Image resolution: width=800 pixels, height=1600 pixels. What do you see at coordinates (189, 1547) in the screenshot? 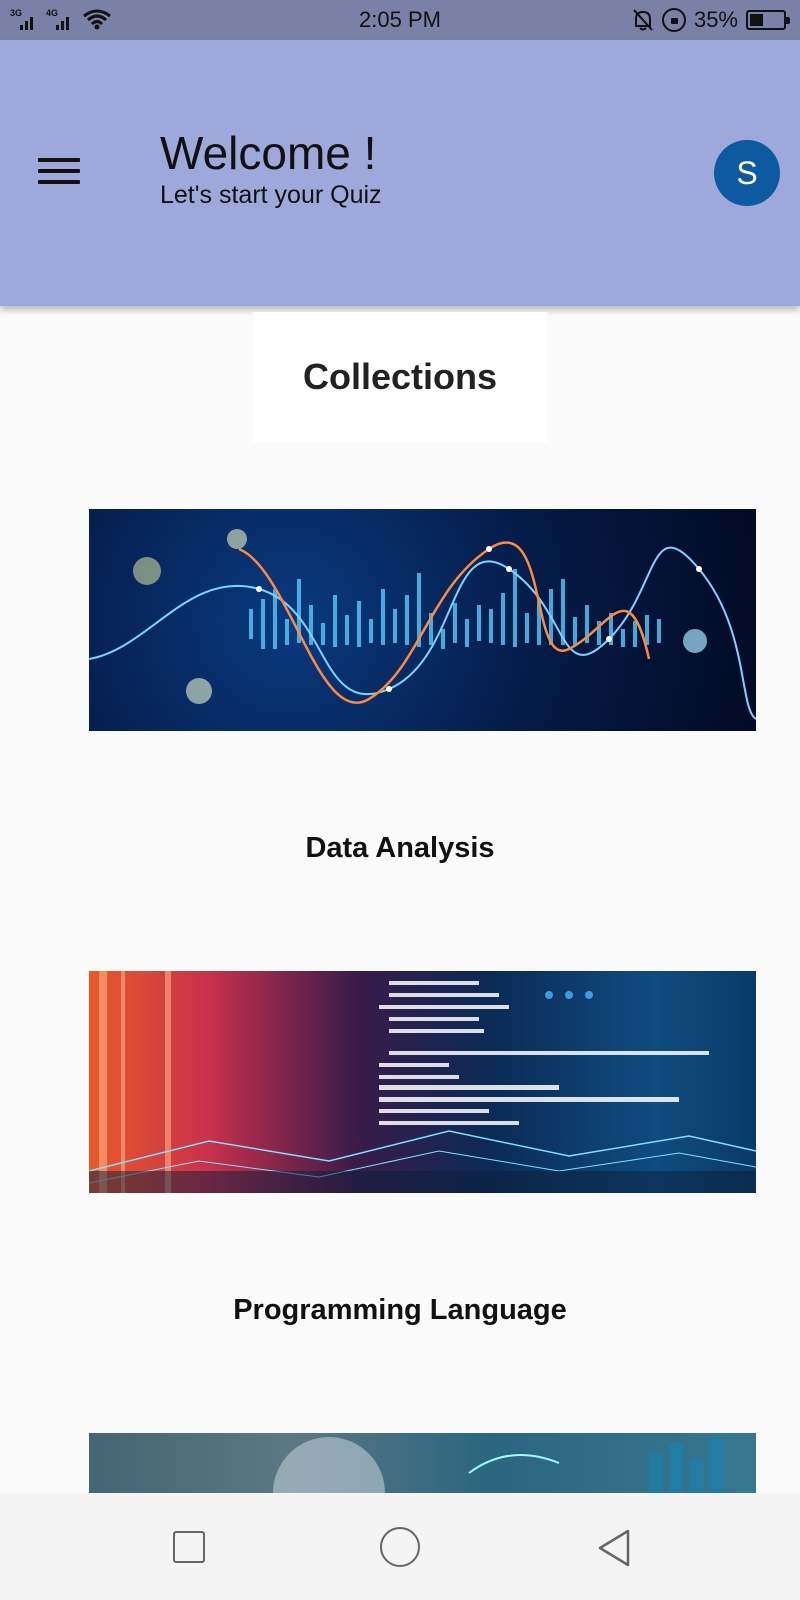
I see `recent-apps-icon` at bounding box center [189, 1547].